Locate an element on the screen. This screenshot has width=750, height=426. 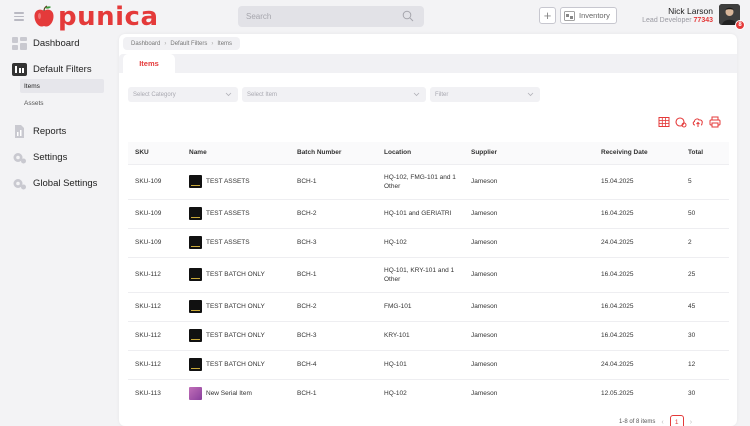
filter-select: Filter is located at coordinates (485, 94).